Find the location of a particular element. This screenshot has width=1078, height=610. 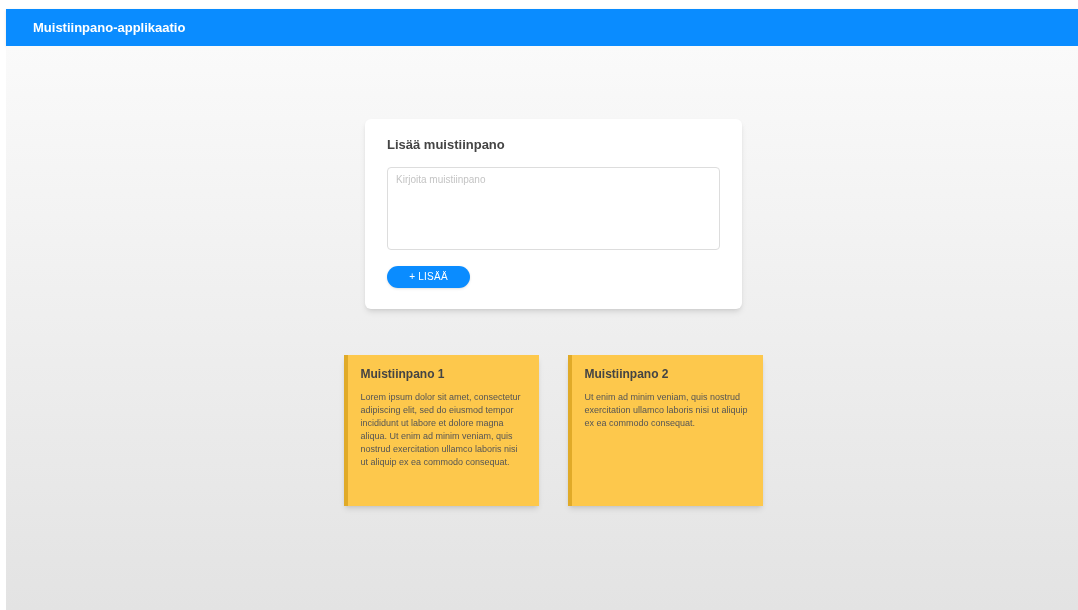

note-title: Muistiinpano 1 is located at coordinates (403, 374).